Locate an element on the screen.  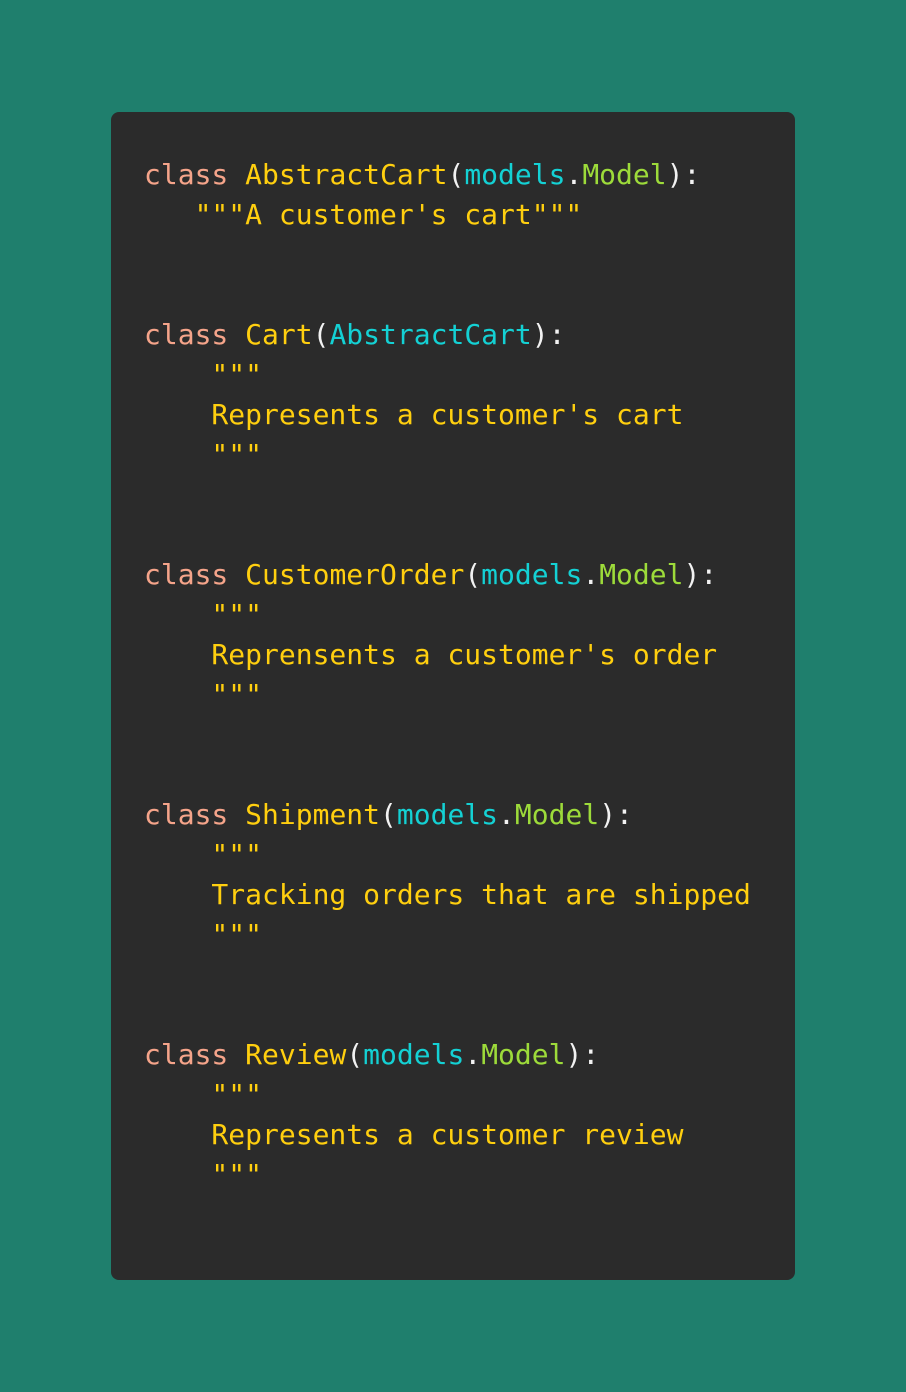
code-line-class-customerorder: class CustomerOrder(models.Model): is located at coordinates (447, 575).